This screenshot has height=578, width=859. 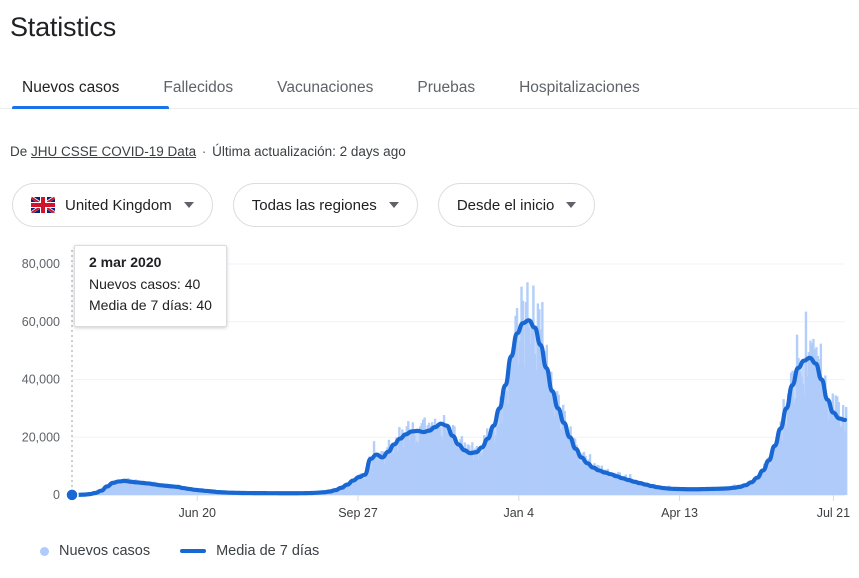 I want to click on tab-fallecidos: Fallecidos, so click(x=198, y=88).